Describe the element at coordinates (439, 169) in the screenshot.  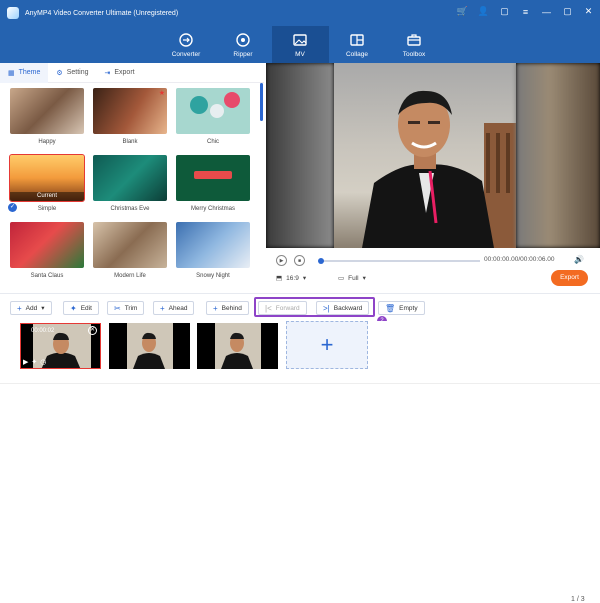
I see `person-photo` at that location.